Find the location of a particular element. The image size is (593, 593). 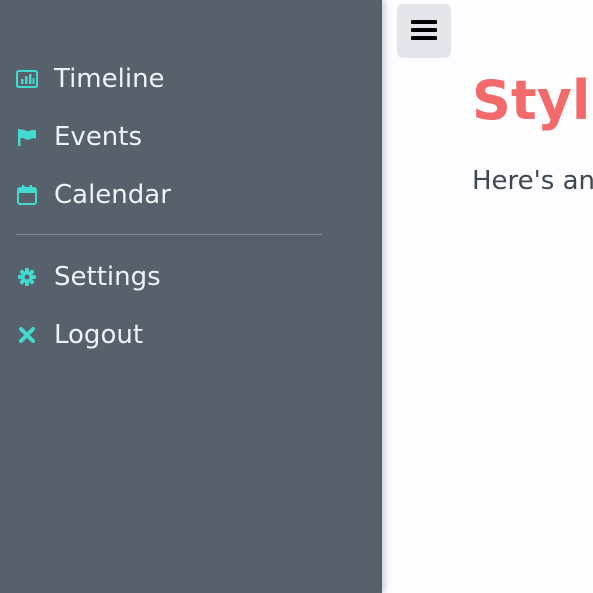

bar-chart-icon is located at coordinates (27, 79).